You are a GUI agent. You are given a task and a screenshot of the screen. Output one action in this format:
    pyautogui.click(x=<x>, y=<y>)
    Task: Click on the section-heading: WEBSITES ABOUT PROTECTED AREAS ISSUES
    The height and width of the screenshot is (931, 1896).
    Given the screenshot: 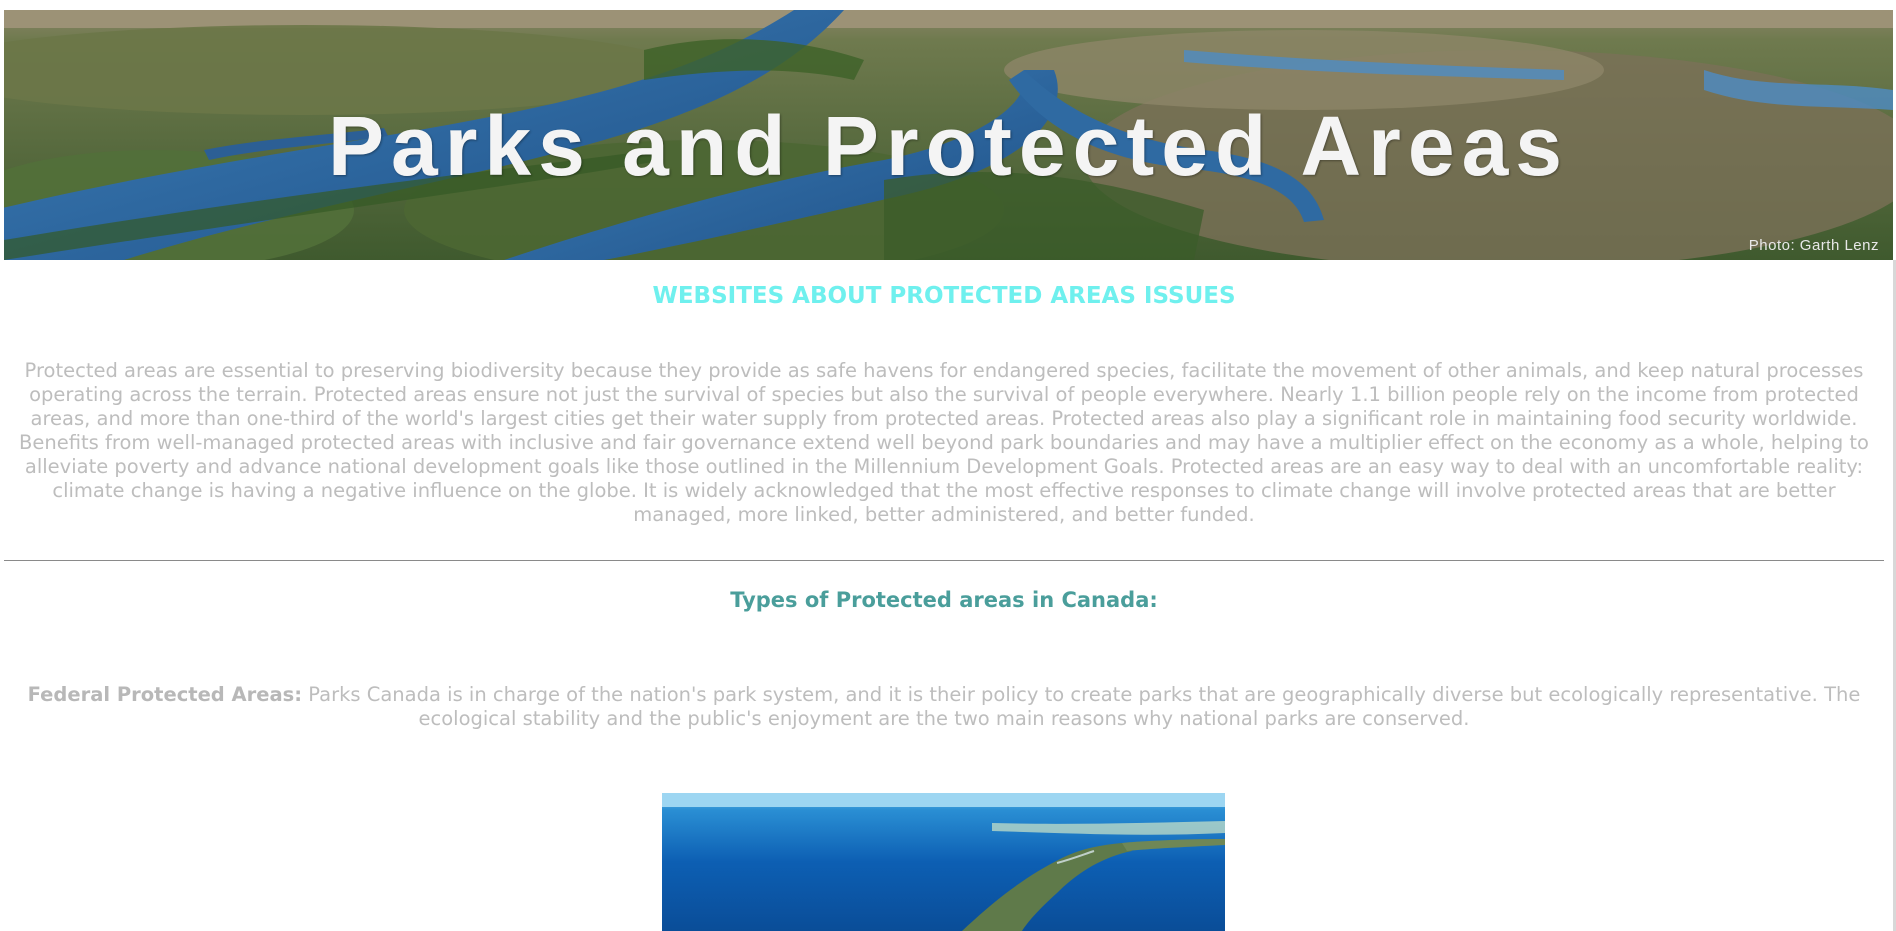 What is the action you would take?
    pyautogui.click(x=944, y=296)
    